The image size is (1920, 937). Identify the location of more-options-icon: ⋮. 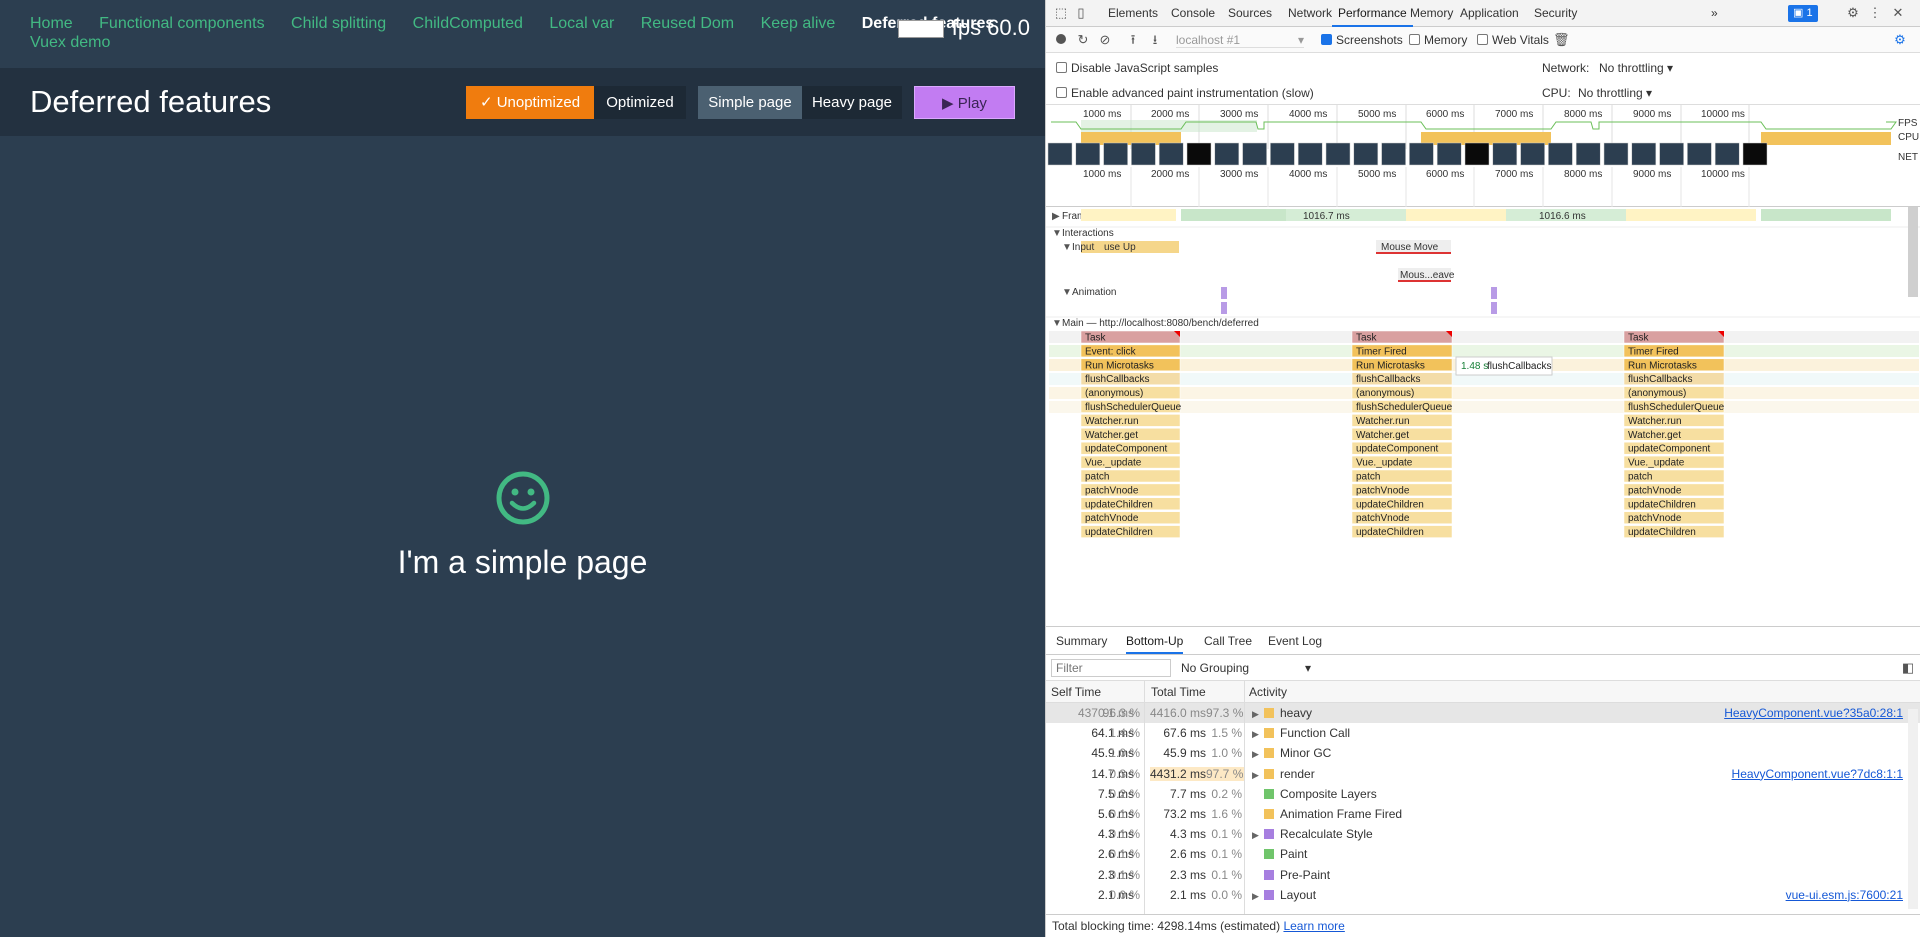
(1875, 13).